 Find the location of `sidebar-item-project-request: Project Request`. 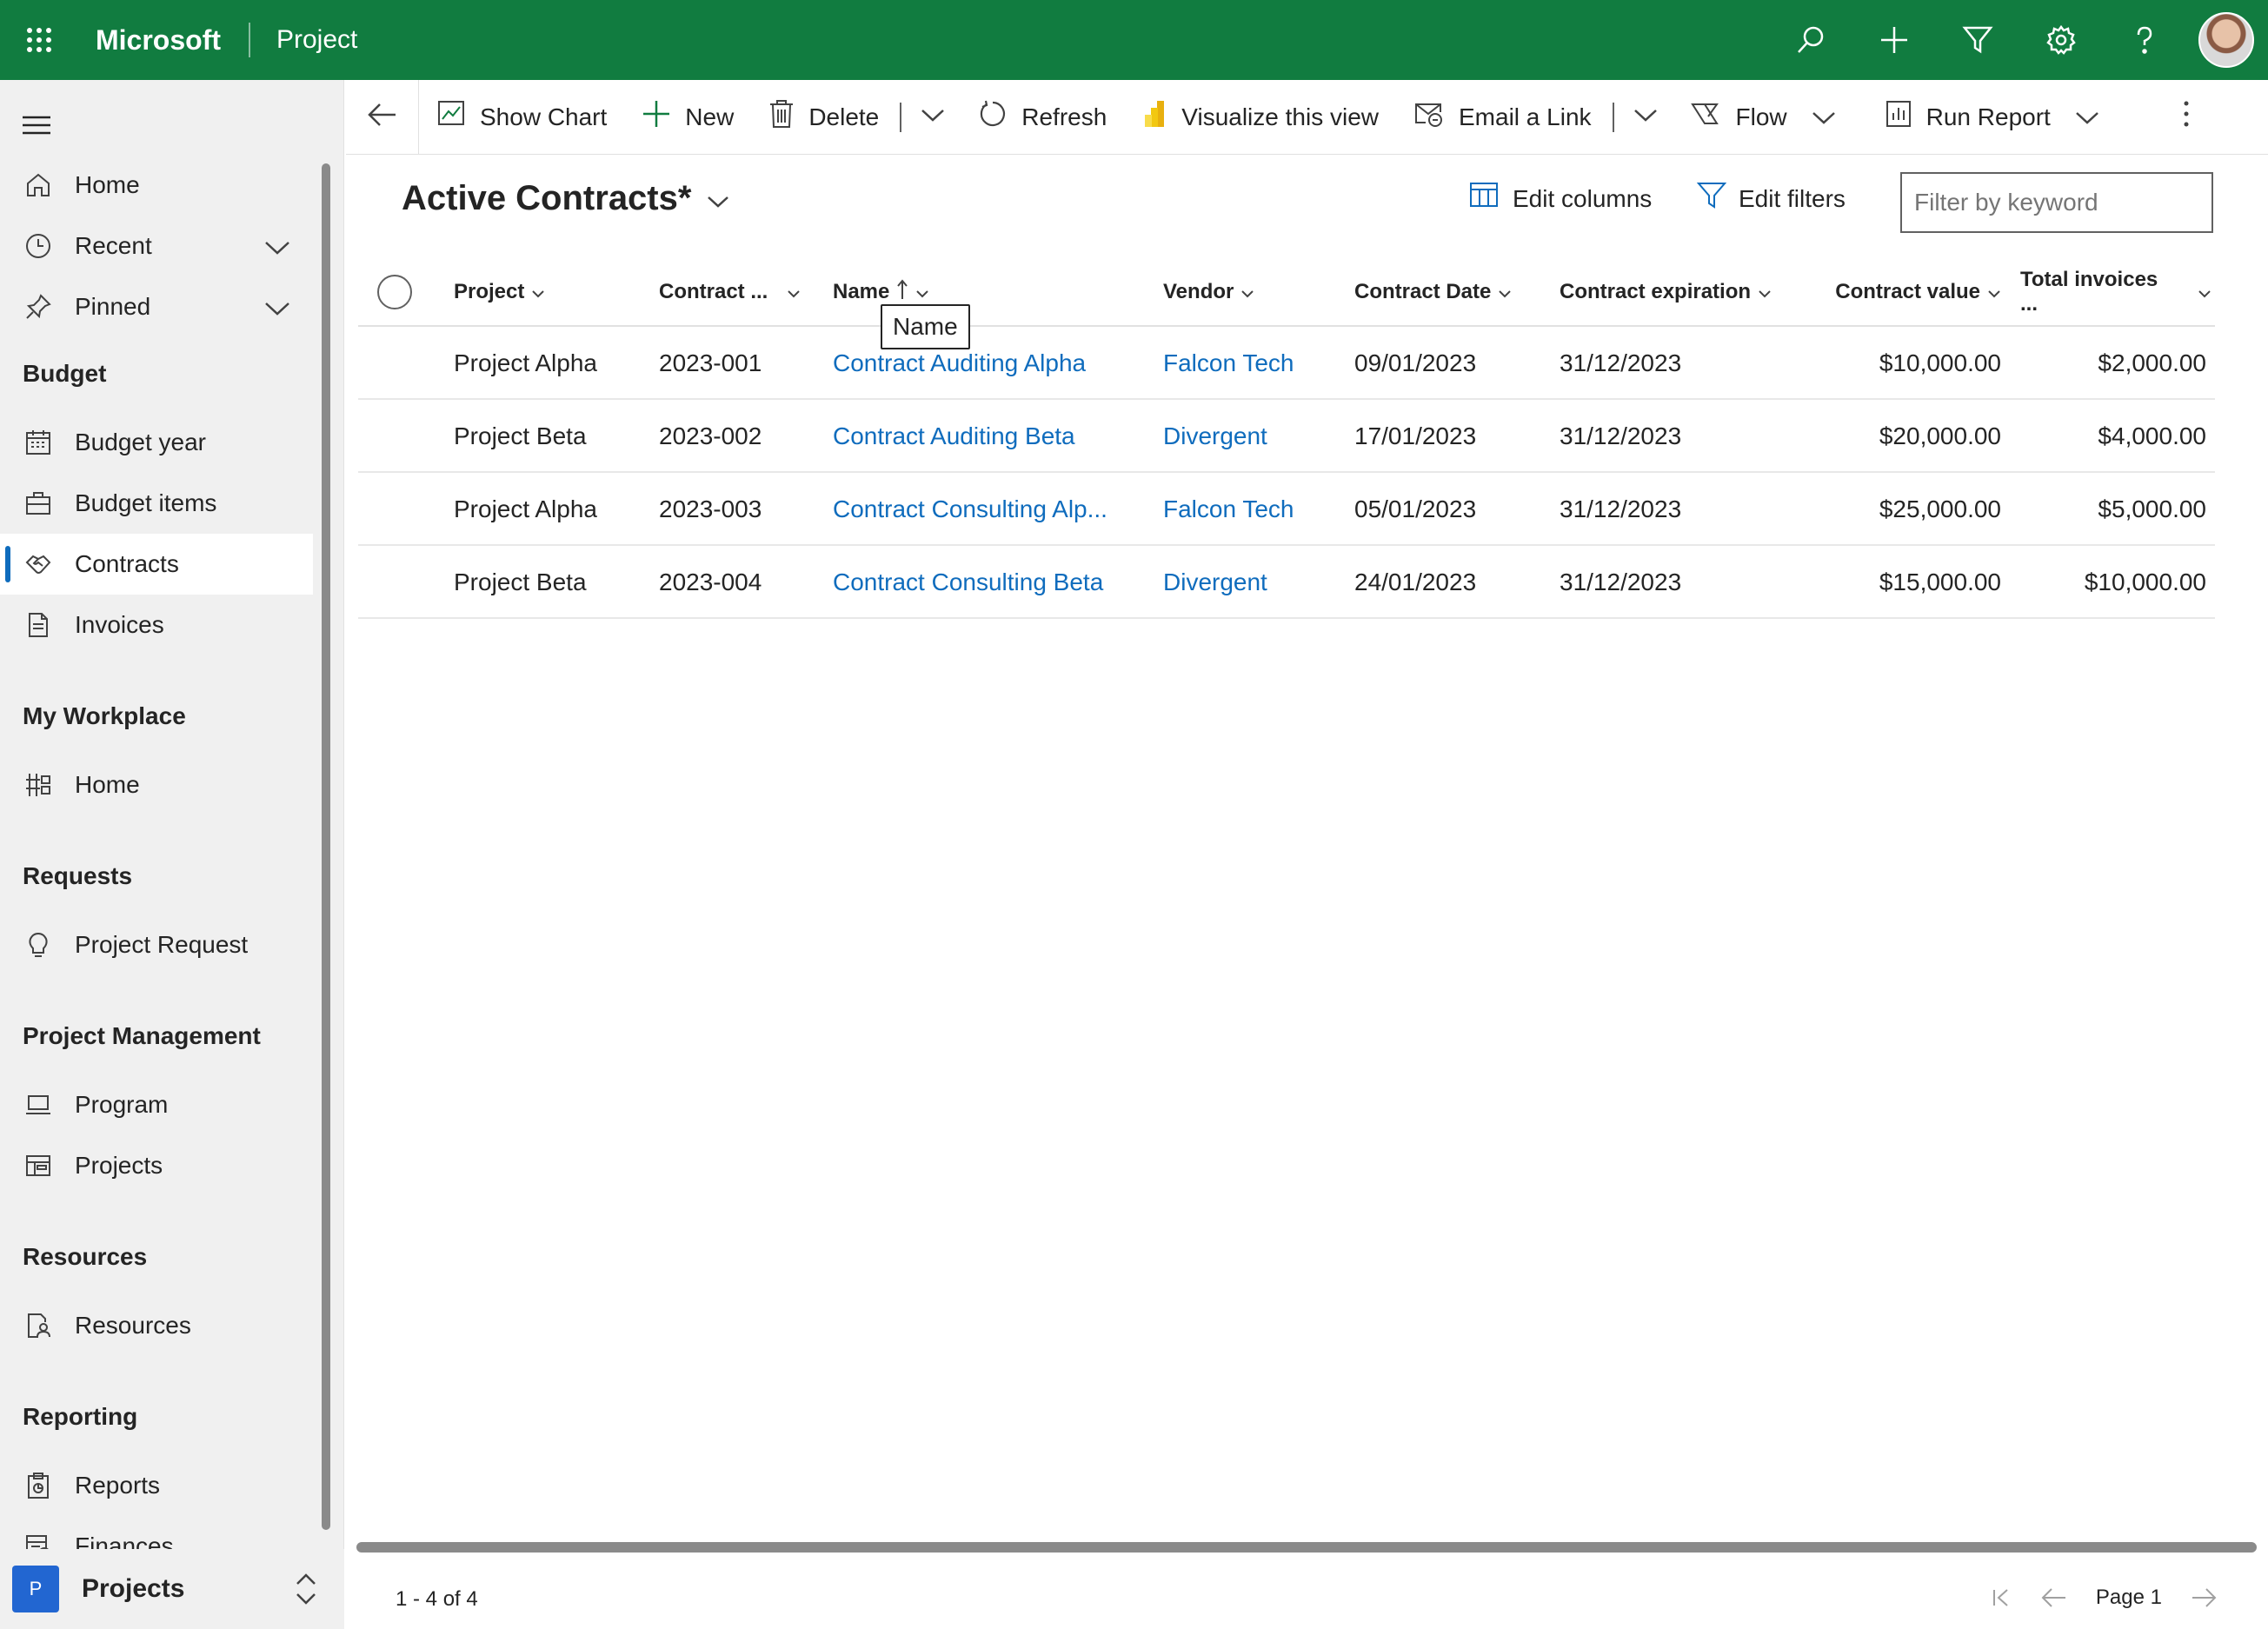

sidebar-item-project-request: Project Request is located at coordinates (156, 944).